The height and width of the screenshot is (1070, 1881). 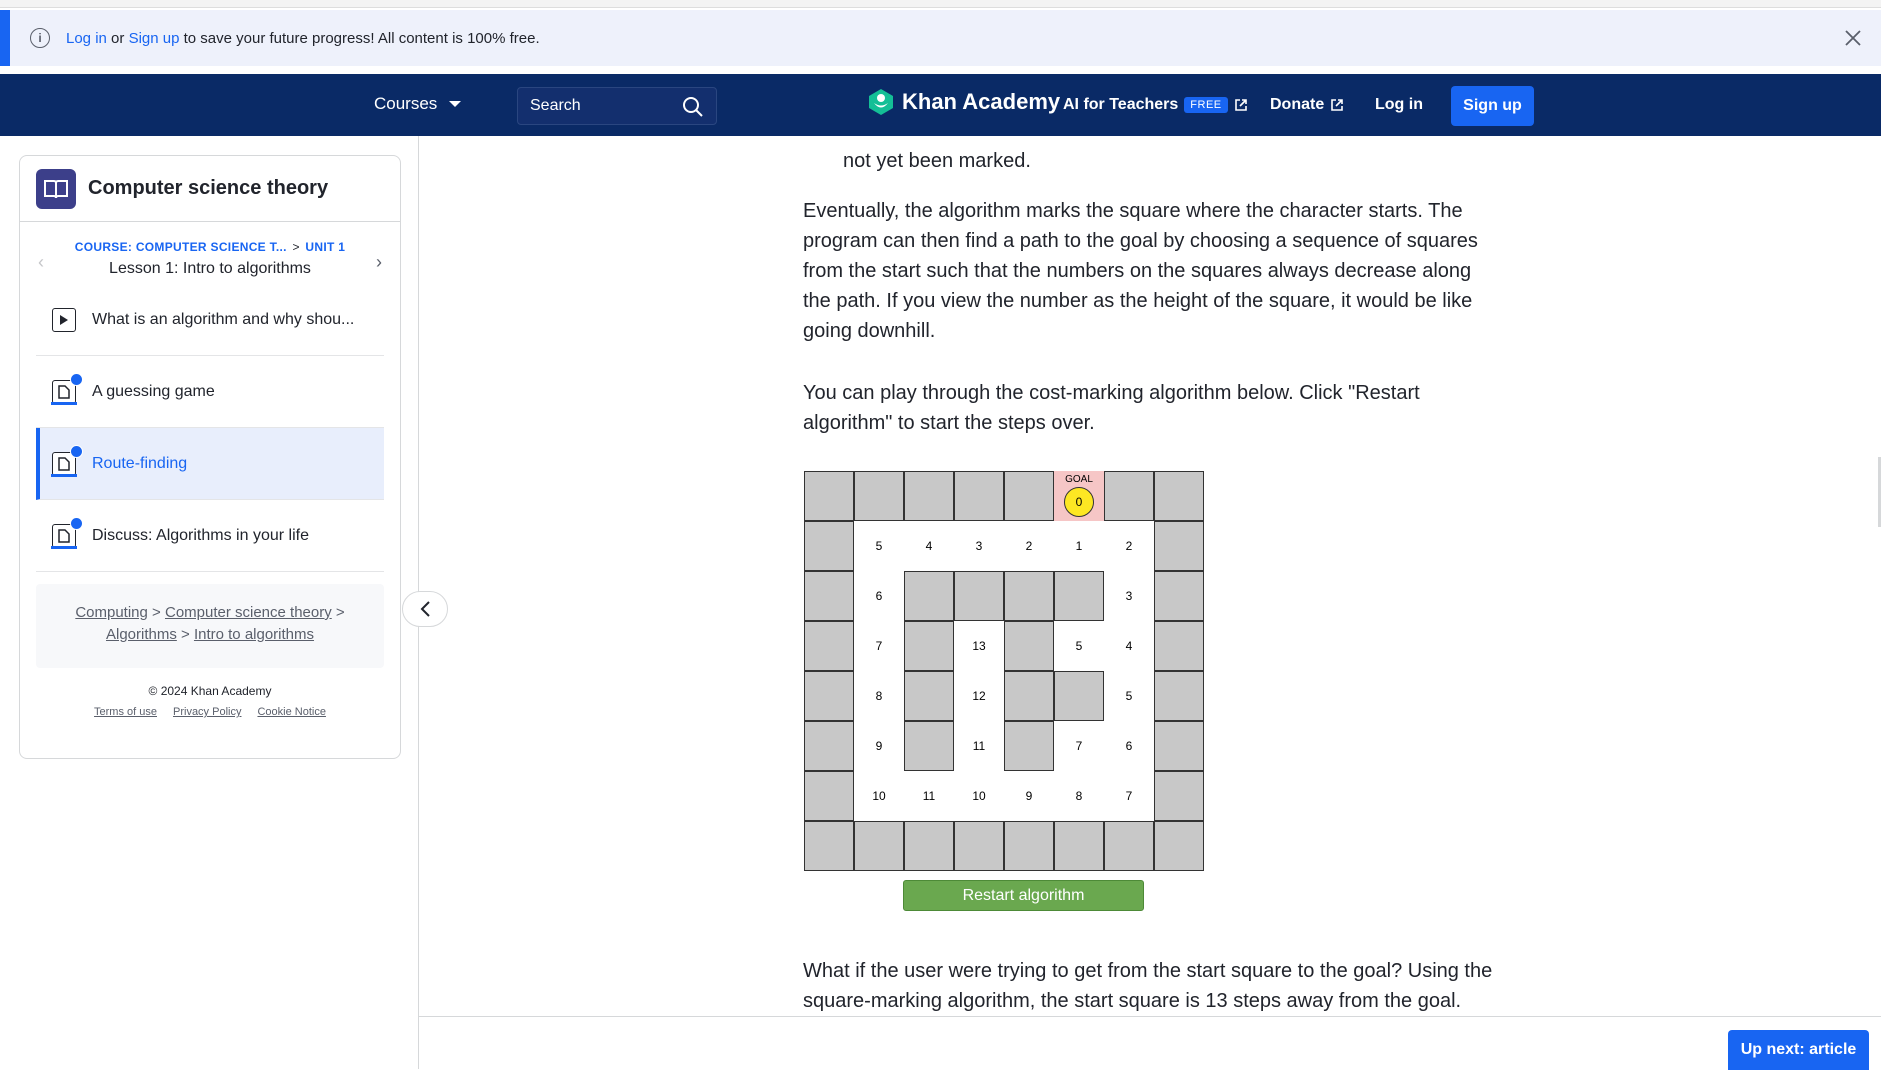 I want to click on sidebar-item-label: Discuss: Algorithms in your life, so click(x=200, y=535).